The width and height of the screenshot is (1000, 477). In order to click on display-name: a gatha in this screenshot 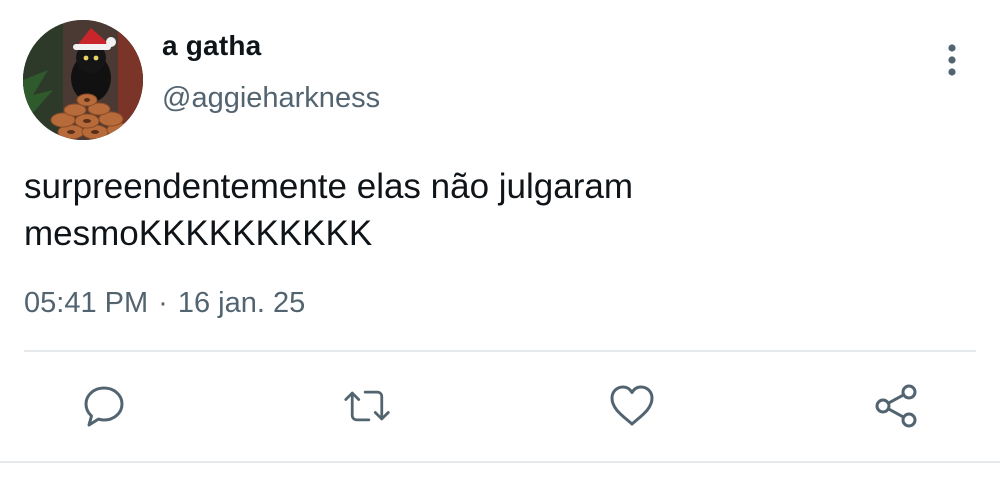, I will do `click(211, 46)`.